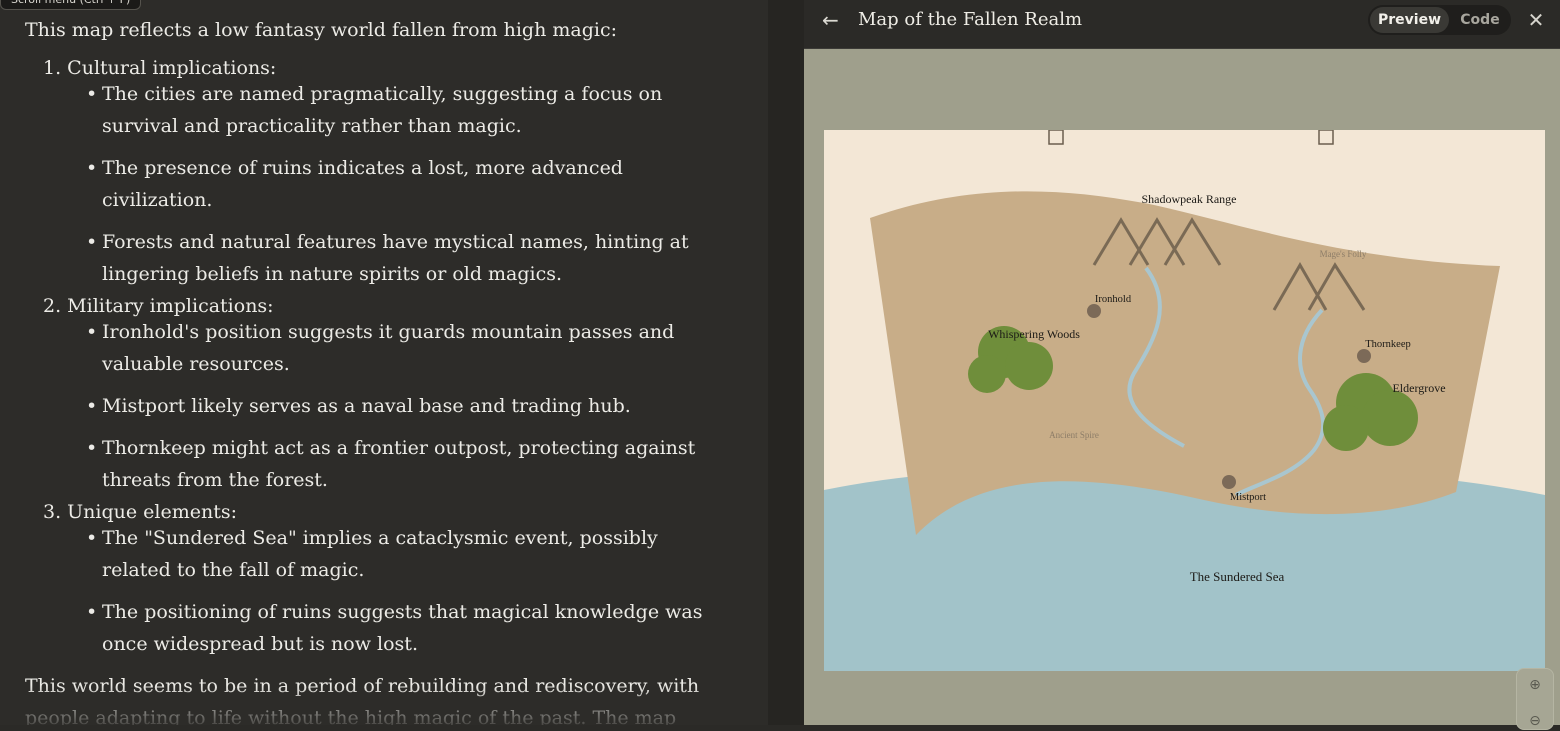 This screenshot has height=731, width=1560. I want to click on label-eldergrove: Eldergrove, so click(1418, 388).